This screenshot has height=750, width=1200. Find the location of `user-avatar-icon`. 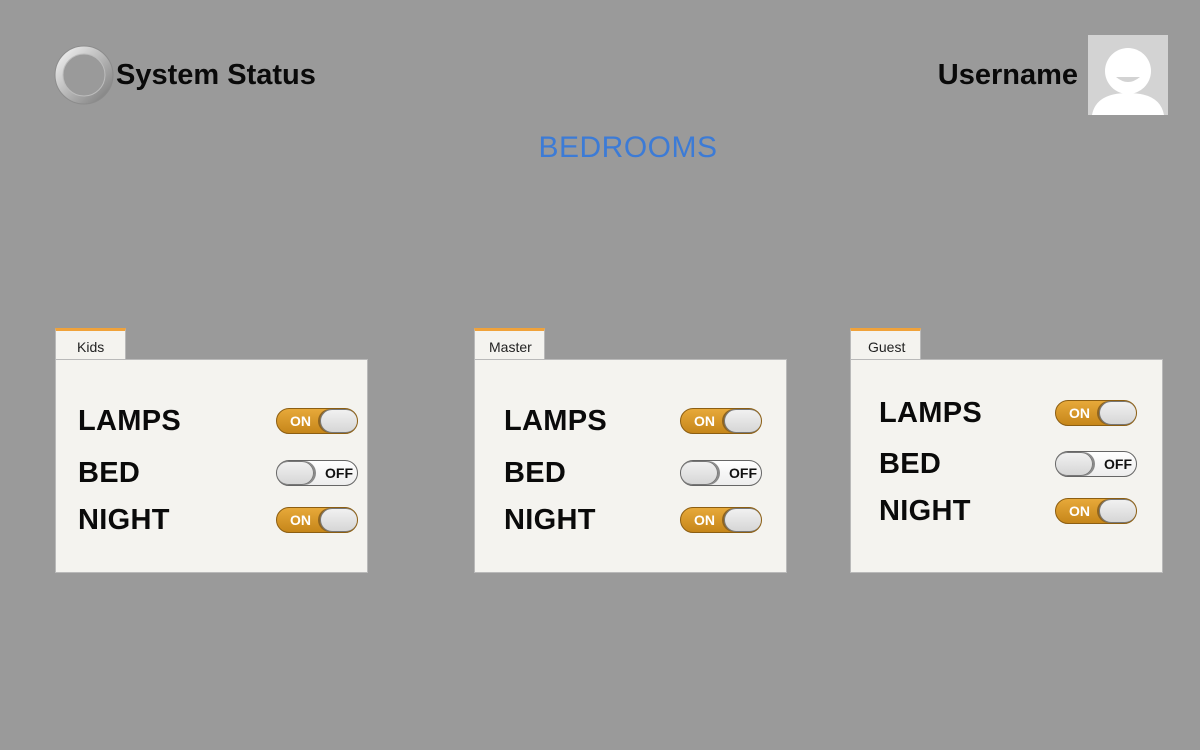

user-avatar-icon is located at coordinates (1128, 75).